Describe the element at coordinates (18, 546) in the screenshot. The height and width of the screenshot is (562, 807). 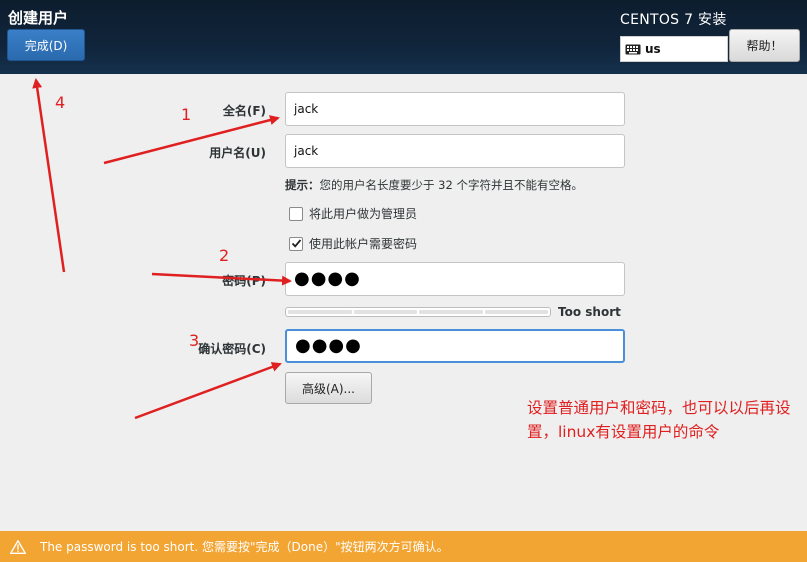
I see `warning-icon` at that location.